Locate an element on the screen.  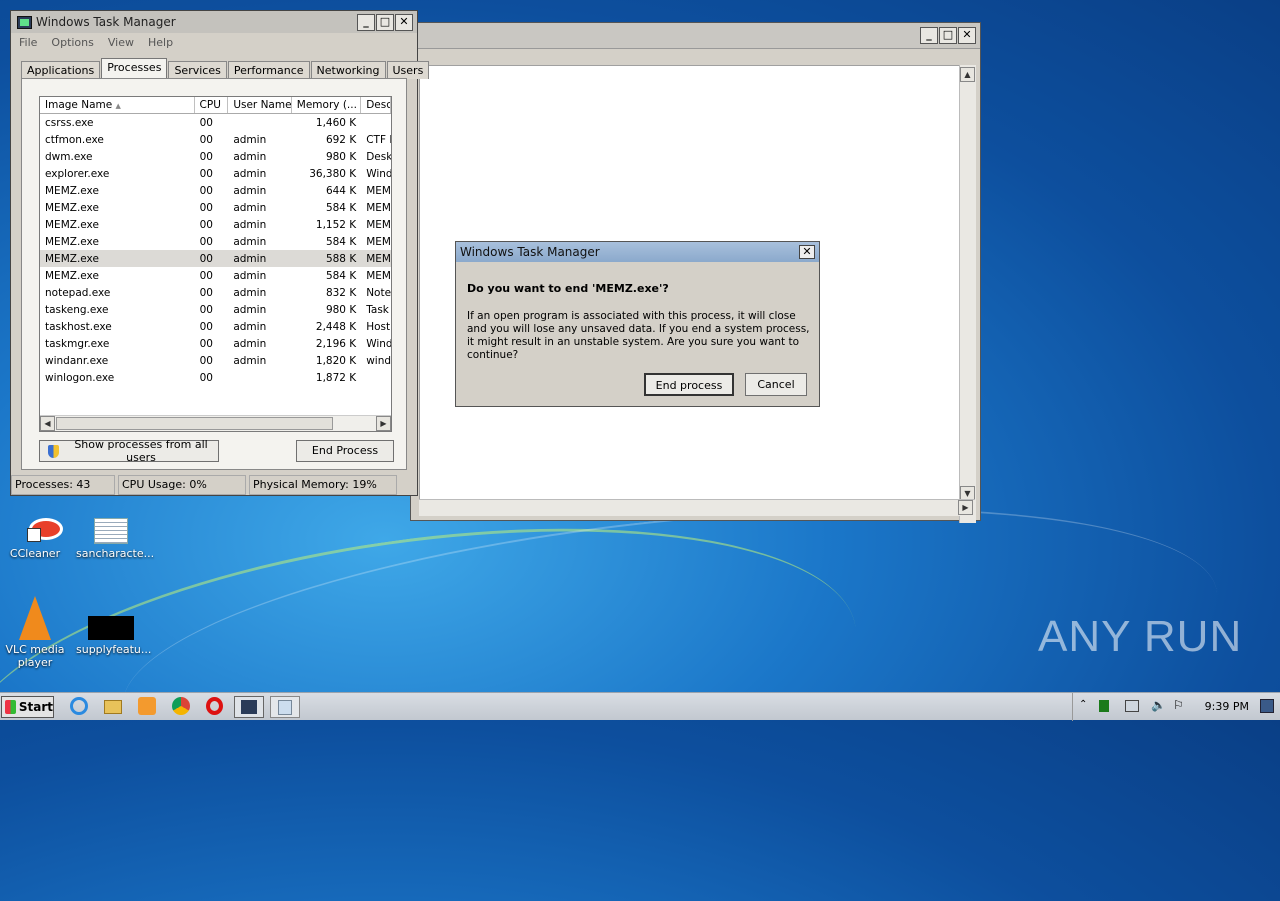
black-file-icon is located at coordinates (111, 628).